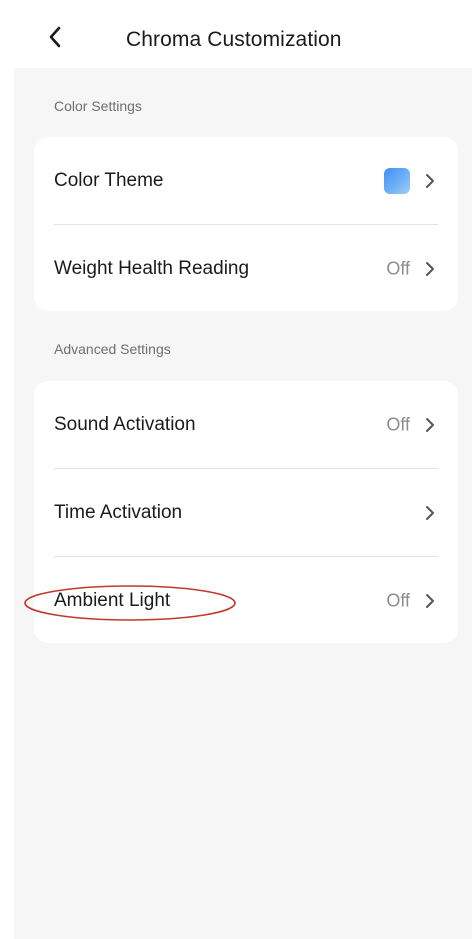 Image resolution: width=472 pixels, height=939 pixels. Describe the element at coordinates (125, 424) in the screenshot. I see `row-label: Sound Activation` at that location.